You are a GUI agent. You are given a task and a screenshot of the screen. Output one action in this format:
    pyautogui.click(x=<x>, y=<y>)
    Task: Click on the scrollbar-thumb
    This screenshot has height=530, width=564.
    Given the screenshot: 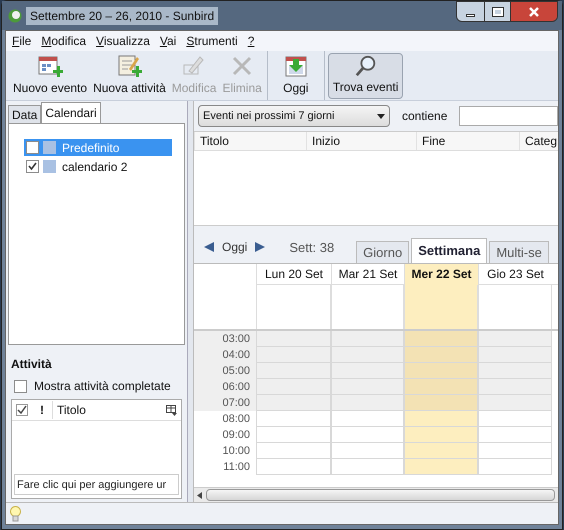 What is the action you would take?
    pyautogui.click(x=380, y=495)
    